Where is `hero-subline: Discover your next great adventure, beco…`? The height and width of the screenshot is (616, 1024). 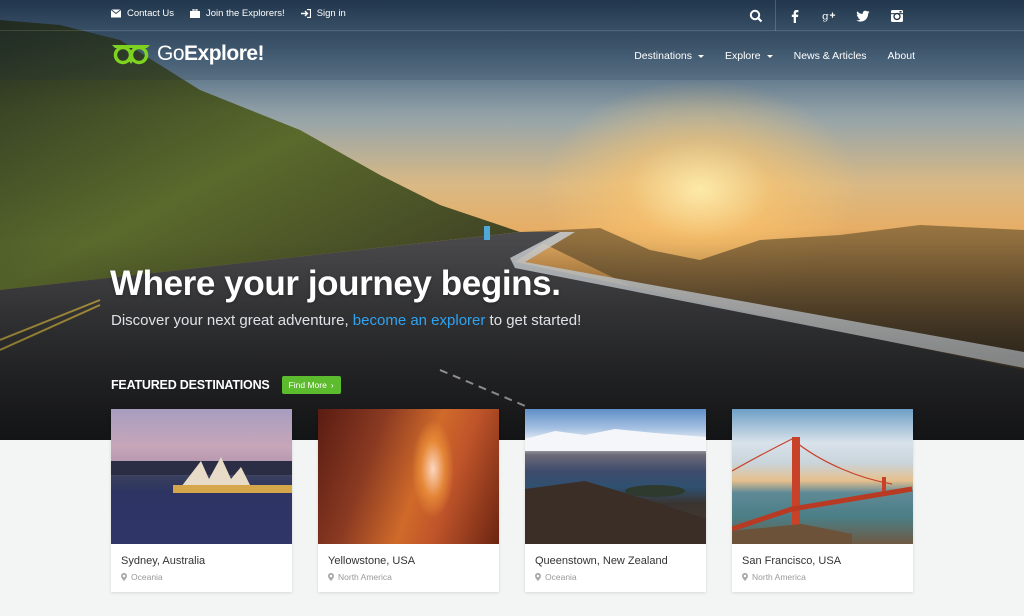 hero-subline: Discover your next great adventure, beco… is located at coordinates (346, 320).